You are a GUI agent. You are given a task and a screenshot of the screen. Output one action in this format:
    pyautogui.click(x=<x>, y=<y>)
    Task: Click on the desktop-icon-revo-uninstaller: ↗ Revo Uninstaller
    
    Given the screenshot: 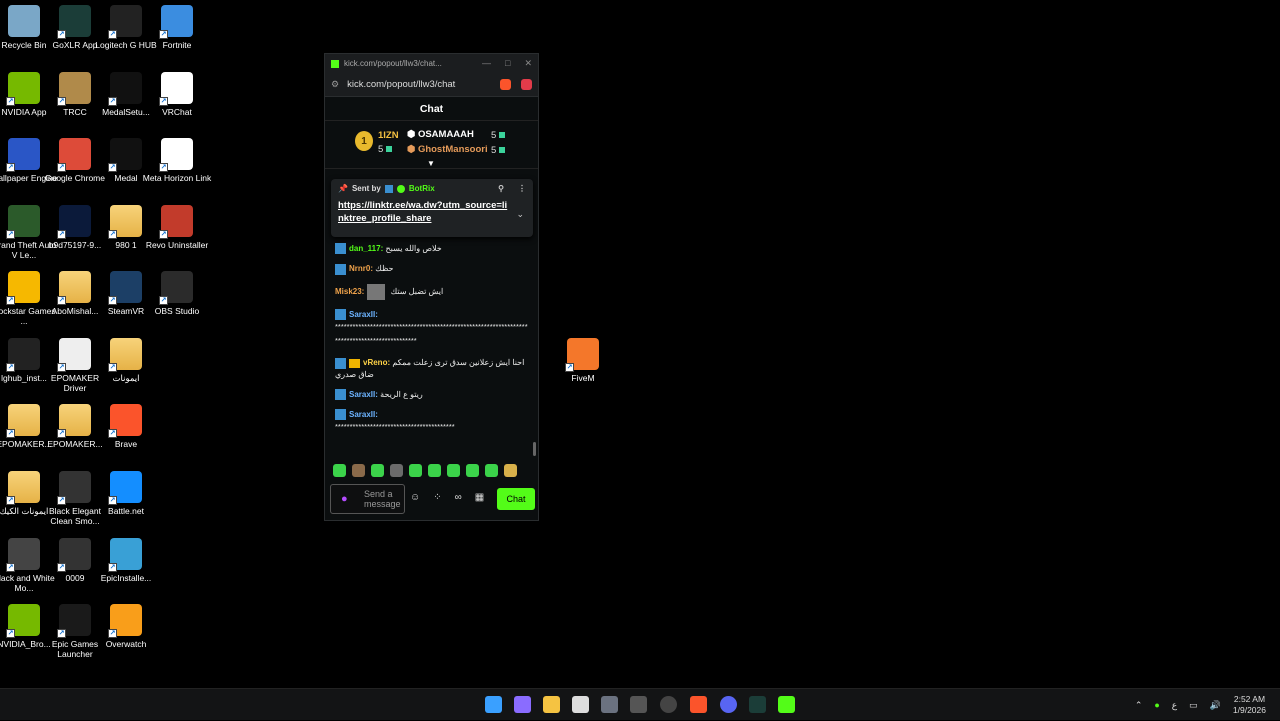 What is the action you would take?
    pyautogui.click(x=177, y=227)
    